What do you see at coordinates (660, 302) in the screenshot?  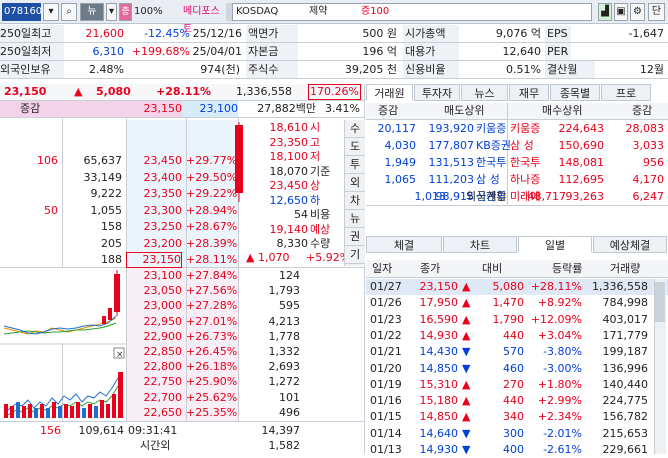 I see `scrollbar-thumb` at bounding box center [660, 302].